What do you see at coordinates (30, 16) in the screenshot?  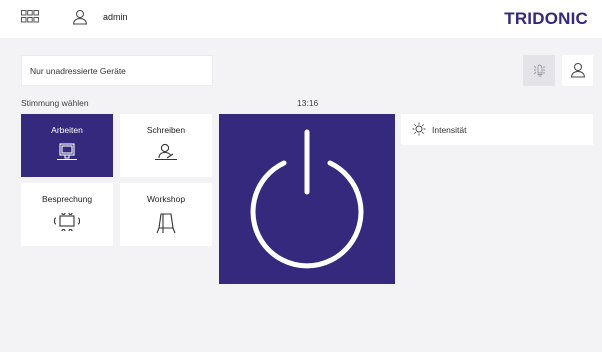 I see `apps-grid-icon` at bounding box center [30, 16].